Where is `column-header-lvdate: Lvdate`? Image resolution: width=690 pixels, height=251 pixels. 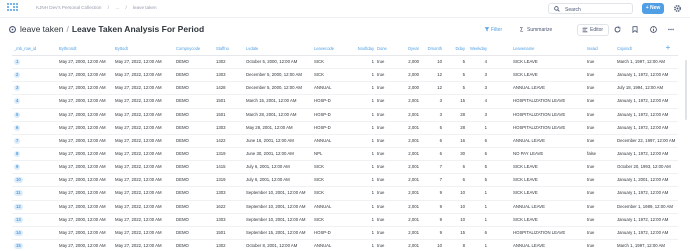 column-header-lvdate: Lvdate is located at coordinates (279, 49).